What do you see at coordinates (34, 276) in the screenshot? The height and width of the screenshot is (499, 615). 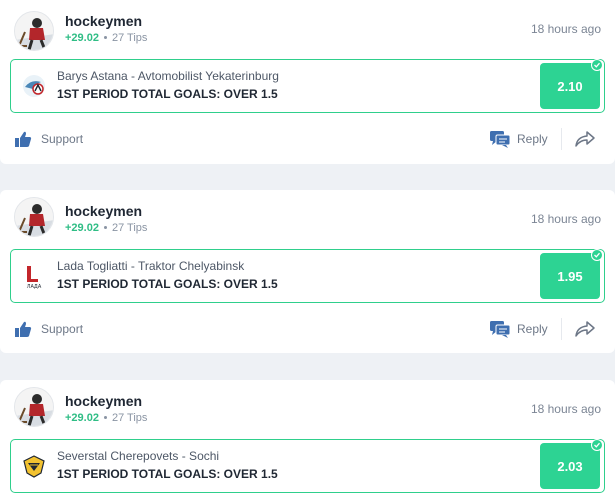 I see `lada-togliatti-logo-icon: ЛАДА` at bounding box center [34, 276].